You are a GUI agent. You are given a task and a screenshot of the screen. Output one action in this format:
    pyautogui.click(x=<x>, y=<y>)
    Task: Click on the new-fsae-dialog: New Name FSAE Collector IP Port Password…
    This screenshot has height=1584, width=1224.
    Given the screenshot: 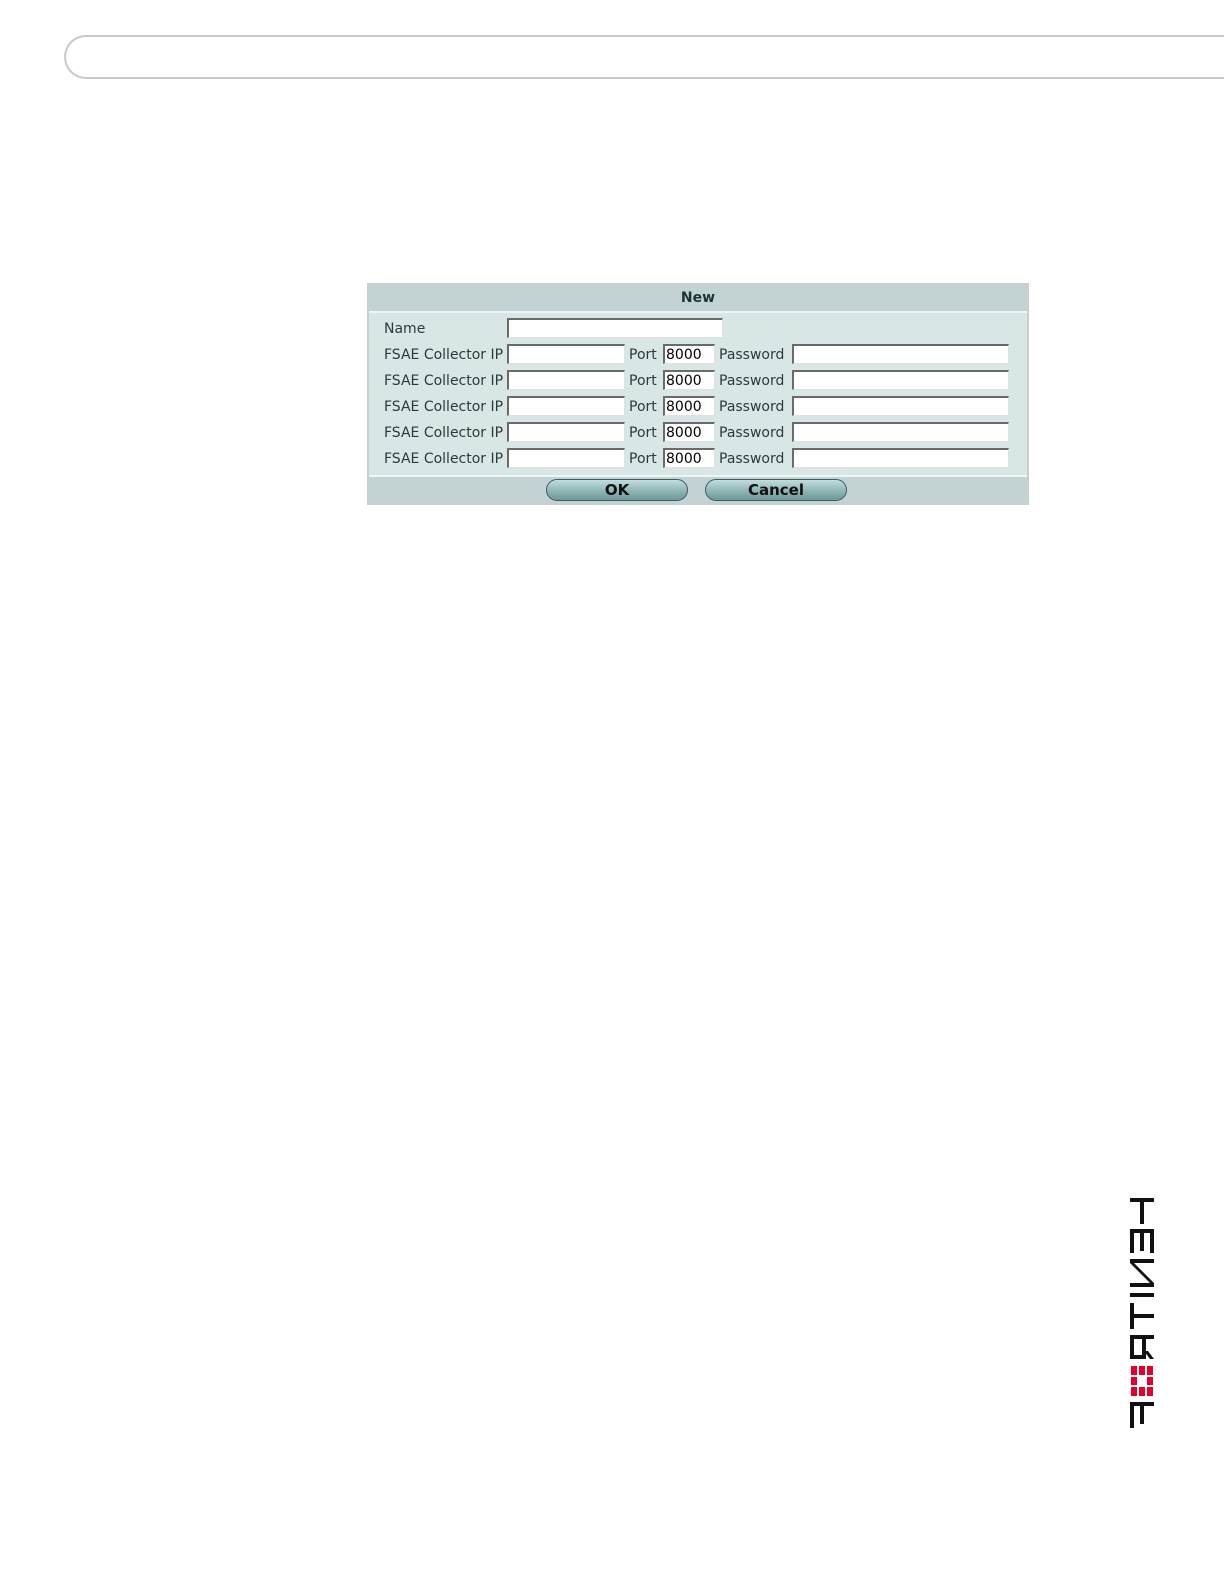 What is the action you would take?
    pyautogui.click(x=698, y=394)
    